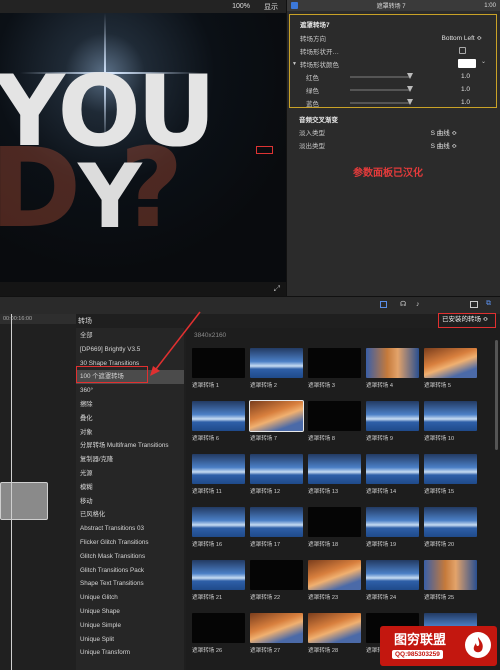 This screenshot has width=500, height=670. I want to click on category-item: 360°, so click(130, 391).